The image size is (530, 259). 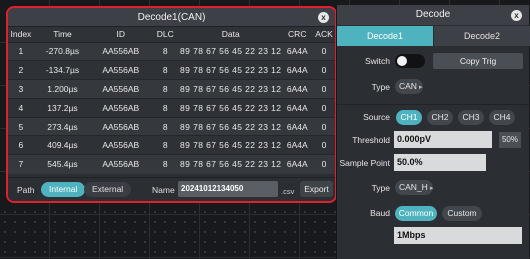 What do you see at coordinates (380, 87) in the screenshot?
I see `bus-type-label: Type` at bounding box center [380, 87].